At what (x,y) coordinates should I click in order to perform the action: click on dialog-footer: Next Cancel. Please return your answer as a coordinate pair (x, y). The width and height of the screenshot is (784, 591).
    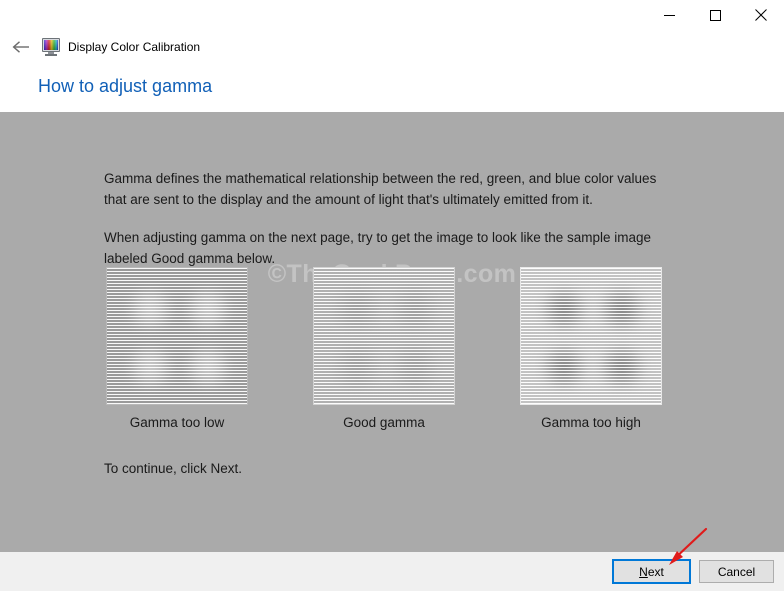
    Looking at the image, I should click on (392, 571).